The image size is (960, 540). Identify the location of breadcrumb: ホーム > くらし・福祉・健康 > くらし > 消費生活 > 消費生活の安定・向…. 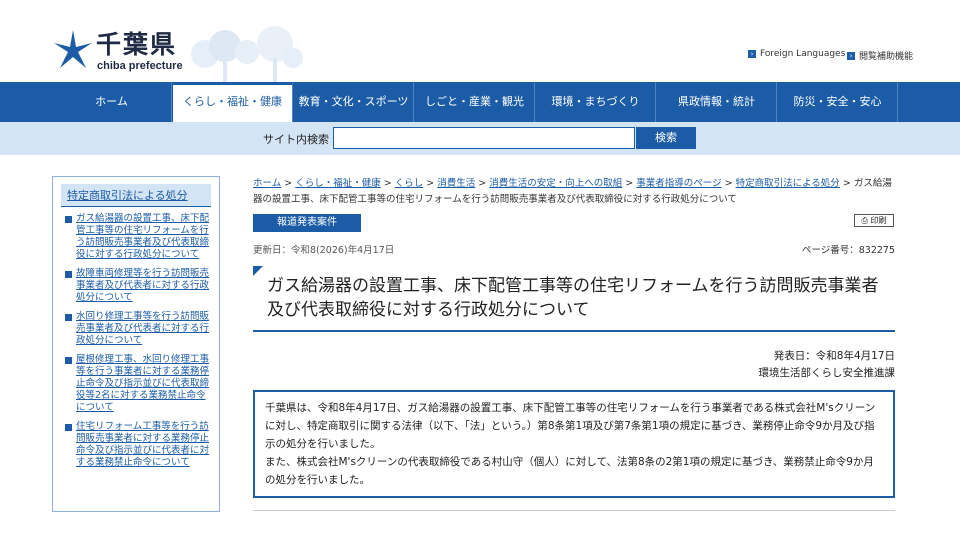
(574, 192).